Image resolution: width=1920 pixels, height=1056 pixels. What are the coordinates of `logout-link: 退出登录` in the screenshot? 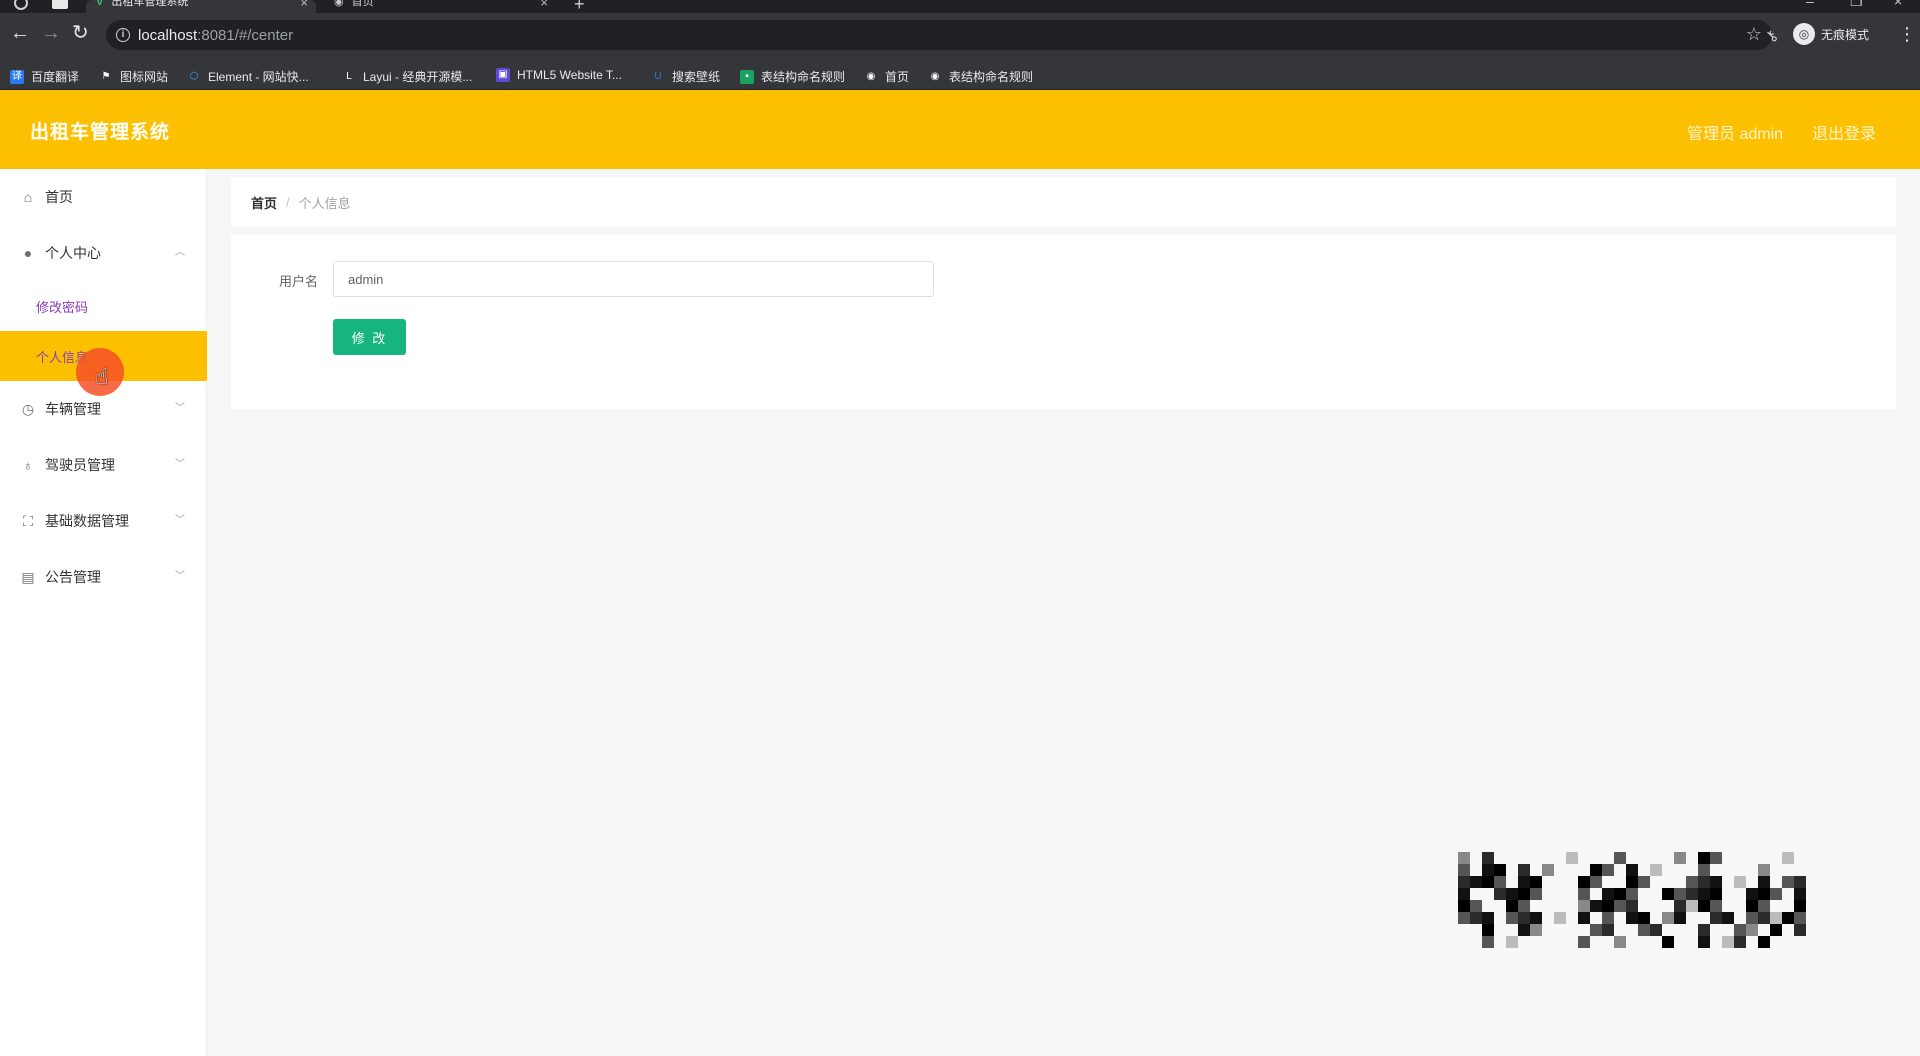 It's located at (1844, 132).